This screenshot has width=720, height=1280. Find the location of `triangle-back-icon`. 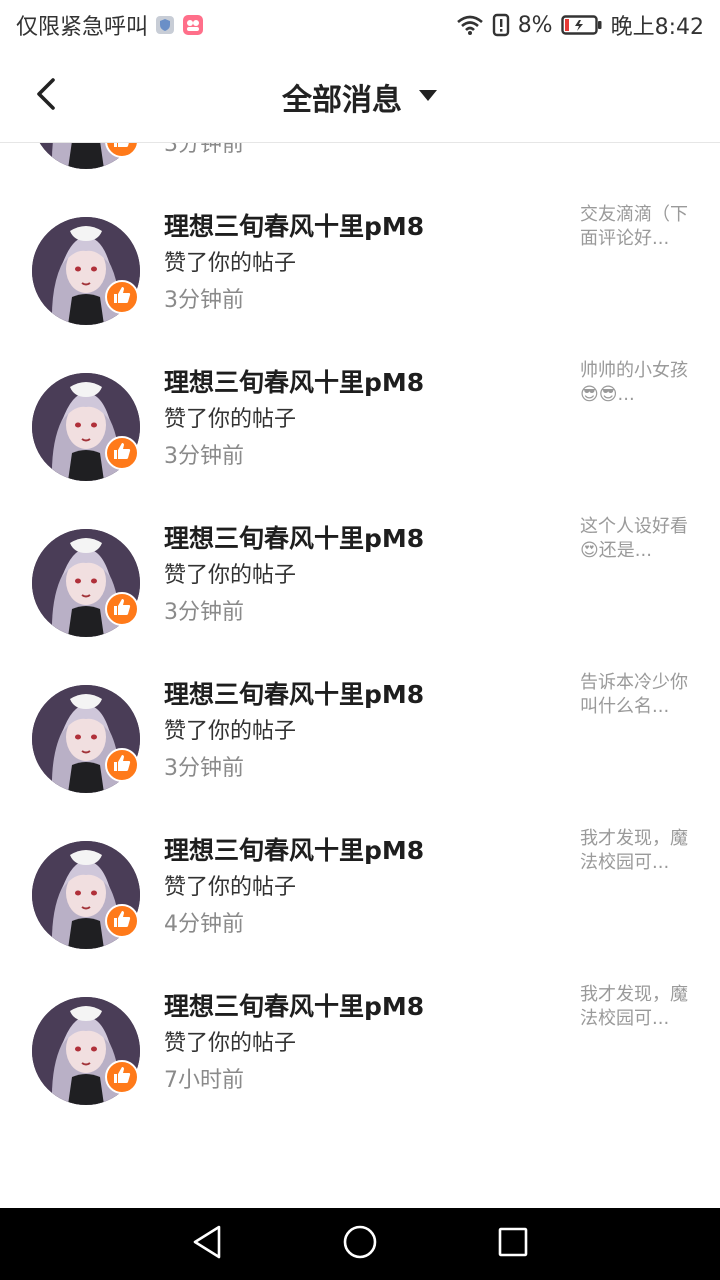

triangle-back-icon is located at coordinates (207, 1244).